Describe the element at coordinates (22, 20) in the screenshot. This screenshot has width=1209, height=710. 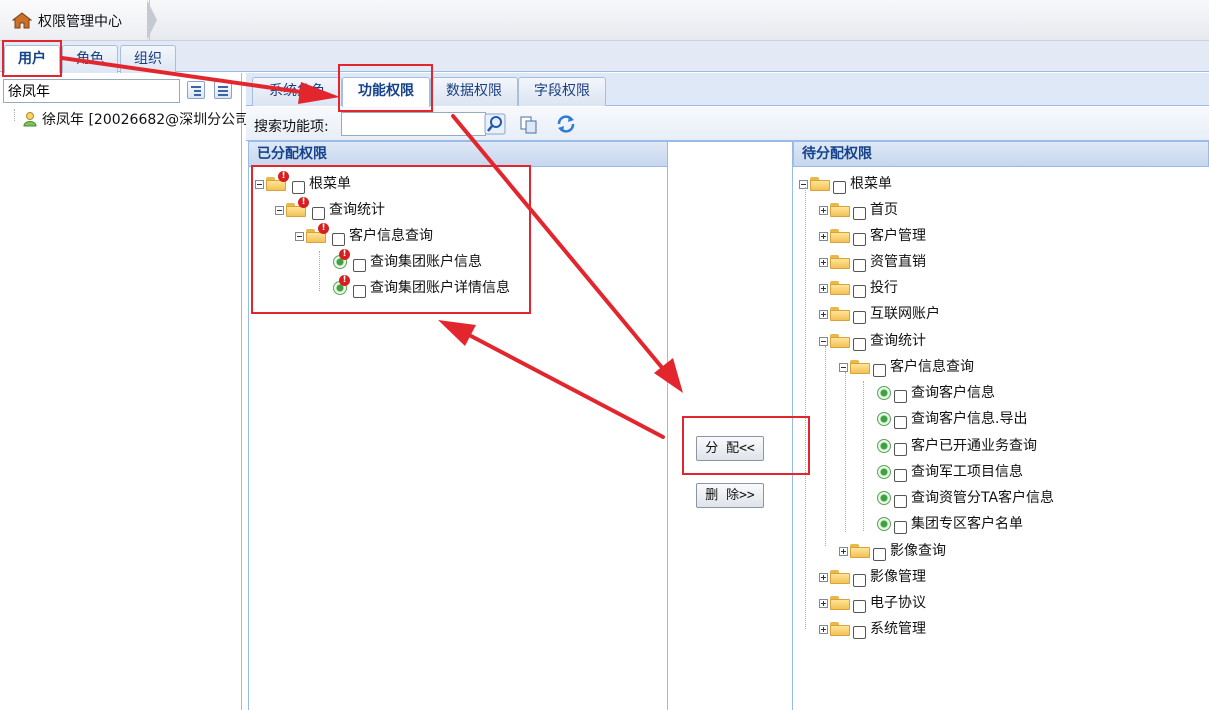
I see `home-icon` at that location.